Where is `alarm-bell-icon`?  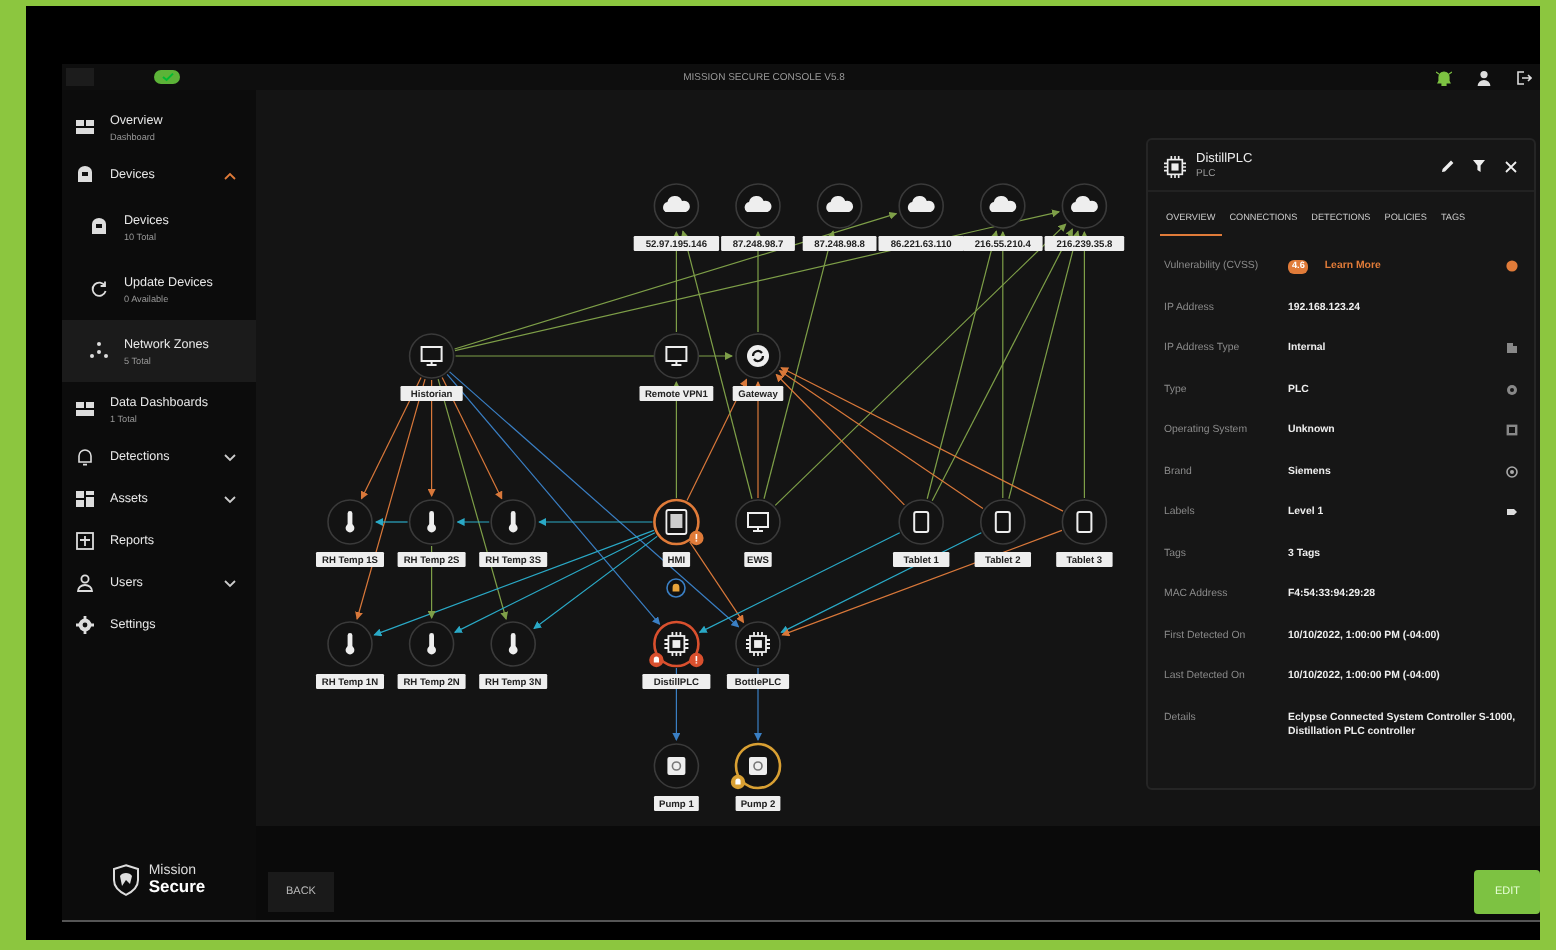 alarm-bell-icon is located at coordinates (1444, 77).